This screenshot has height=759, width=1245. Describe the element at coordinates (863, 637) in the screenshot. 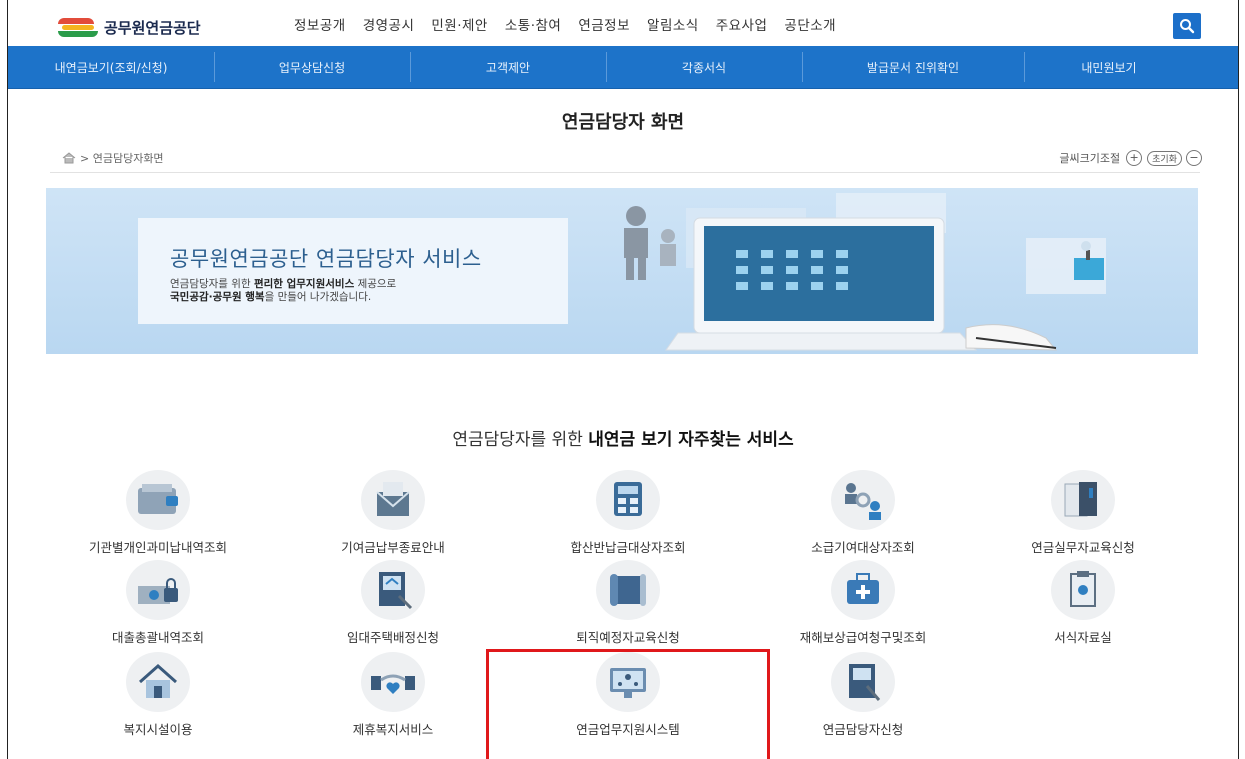

I see `service-label: 재해보상급여청구및조회` at that location.